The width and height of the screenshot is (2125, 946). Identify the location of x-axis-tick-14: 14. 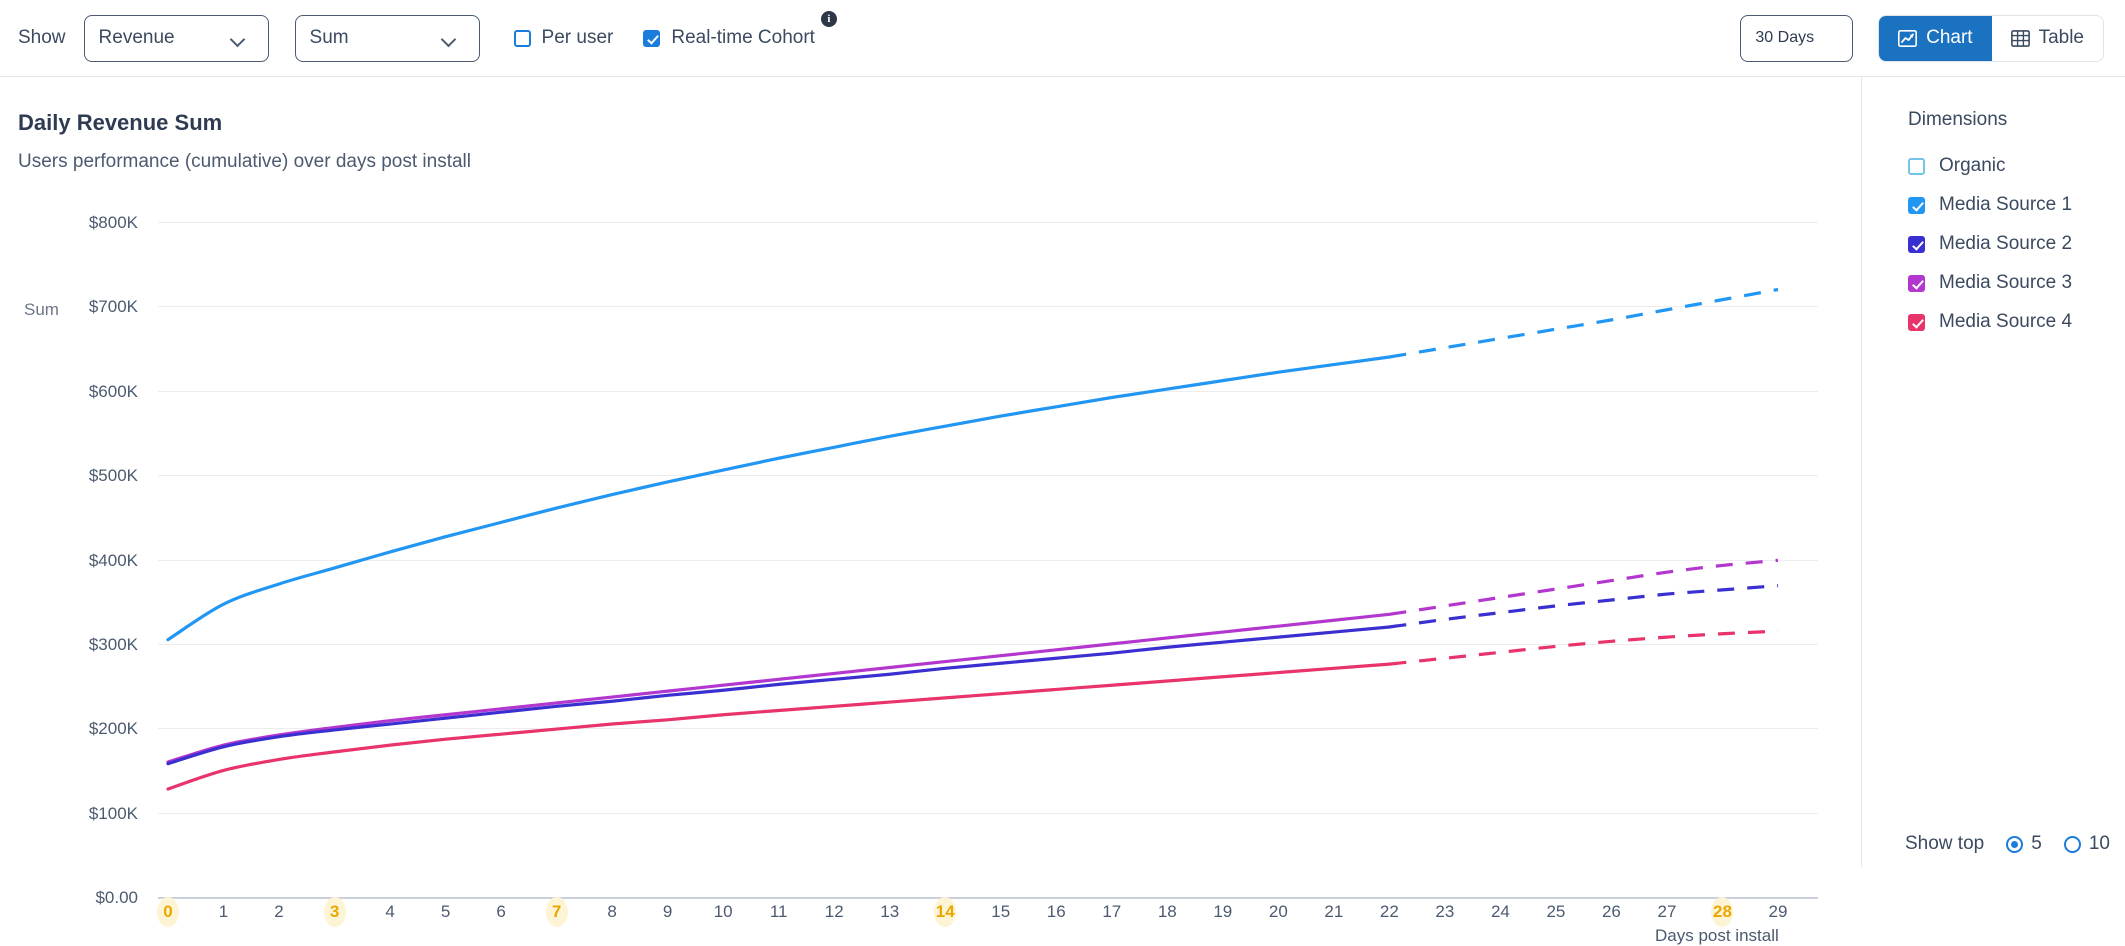
(945, 912).